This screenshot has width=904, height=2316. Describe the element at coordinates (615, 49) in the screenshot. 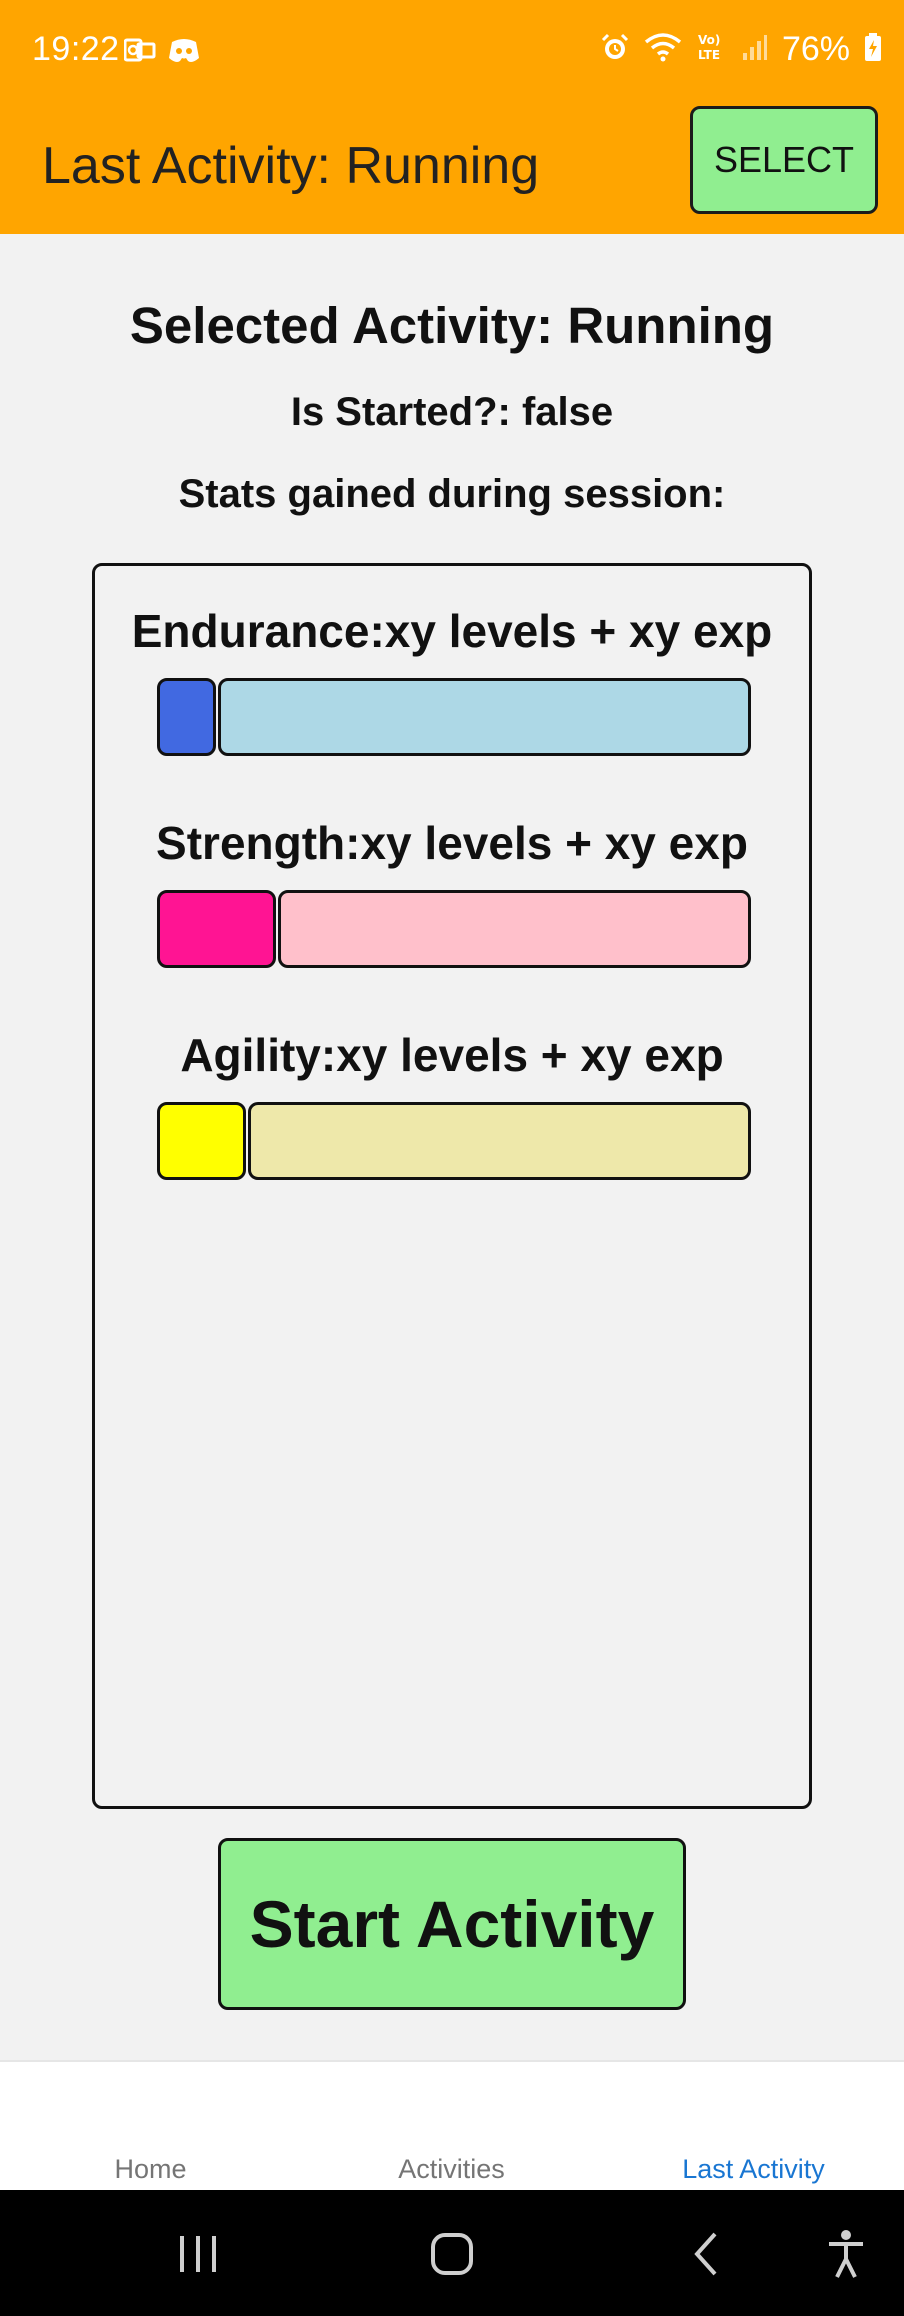

I see `alarm-icon` at that location.